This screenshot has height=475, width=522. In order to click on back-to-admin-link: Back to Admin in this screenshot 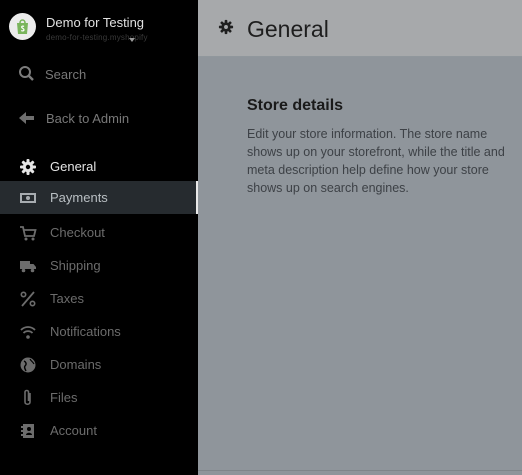, I will do `click(99, 118)`.